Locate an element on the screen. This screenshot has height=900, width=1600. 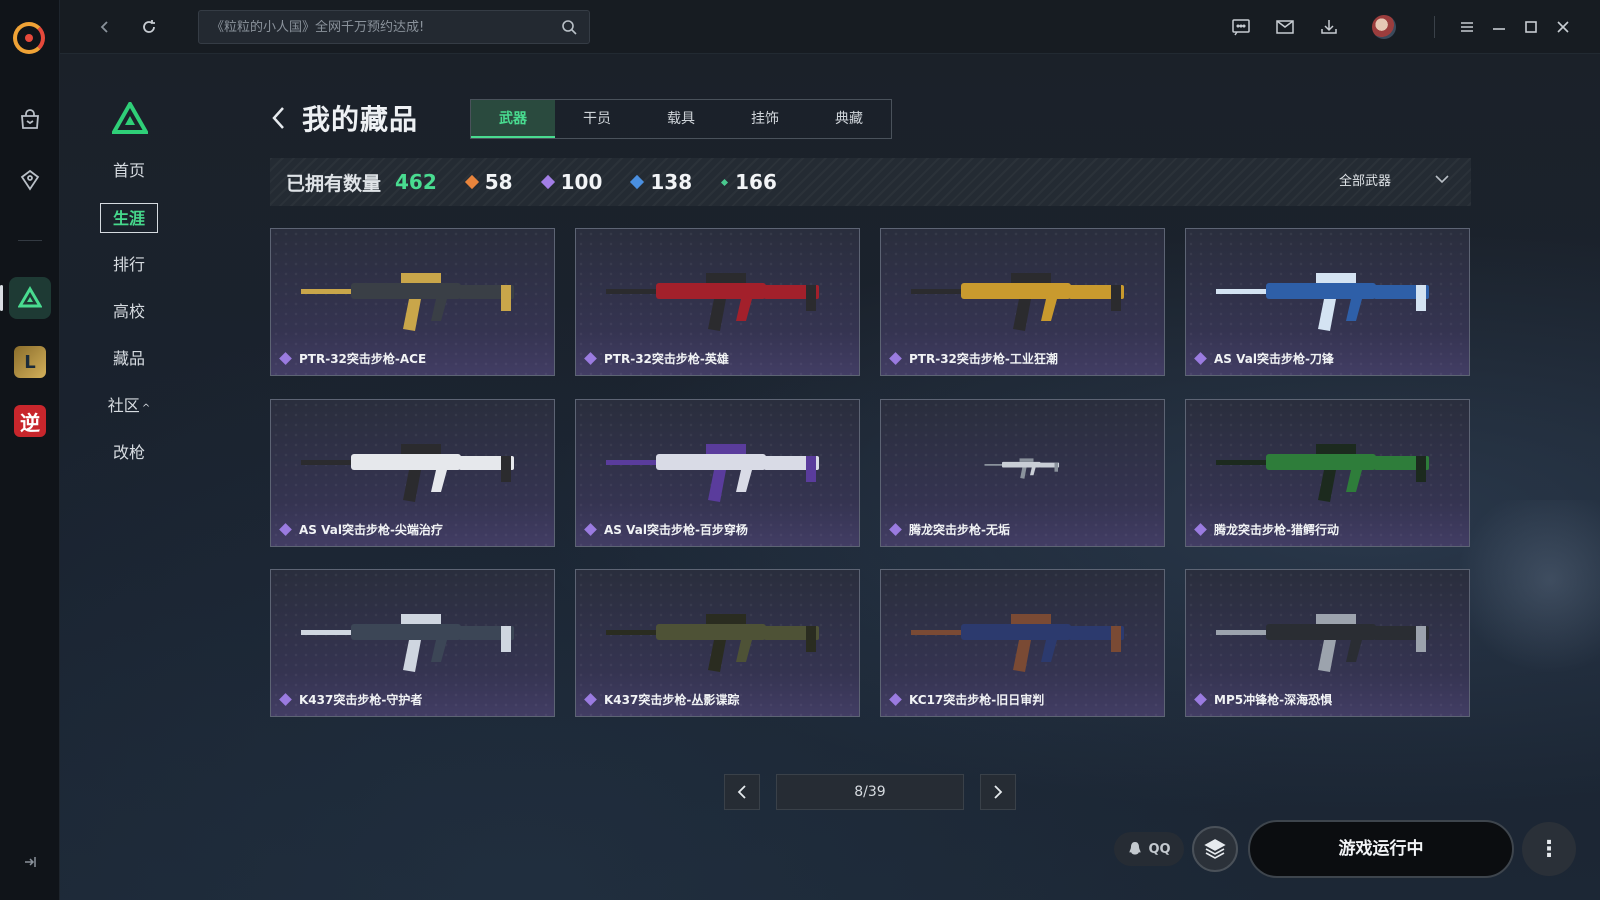
close-icon is located at coordinates (1563, 27).